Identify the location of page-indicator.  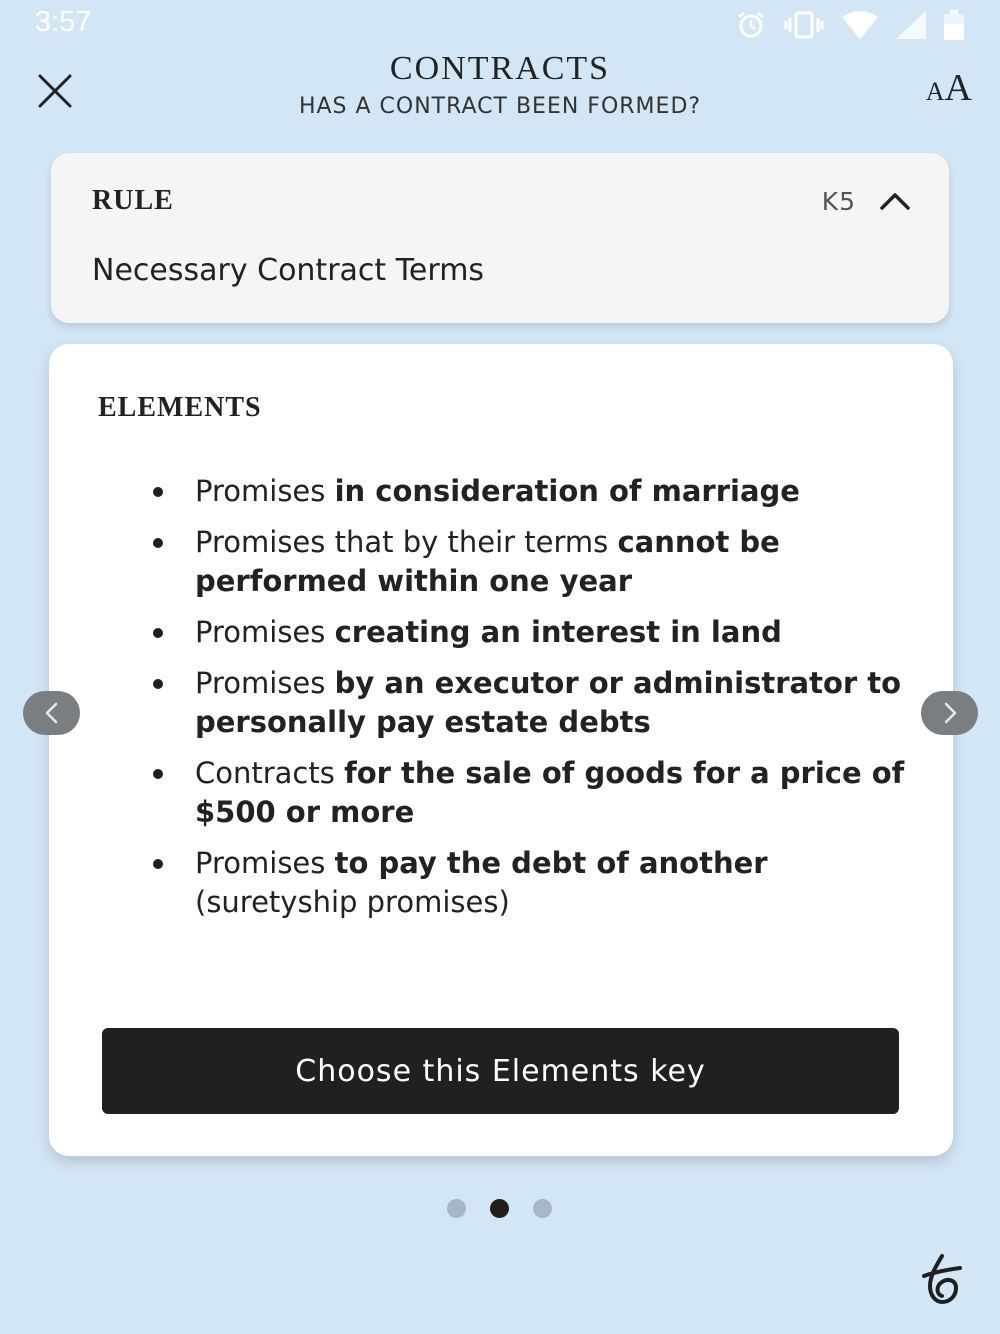
(499, 1208).